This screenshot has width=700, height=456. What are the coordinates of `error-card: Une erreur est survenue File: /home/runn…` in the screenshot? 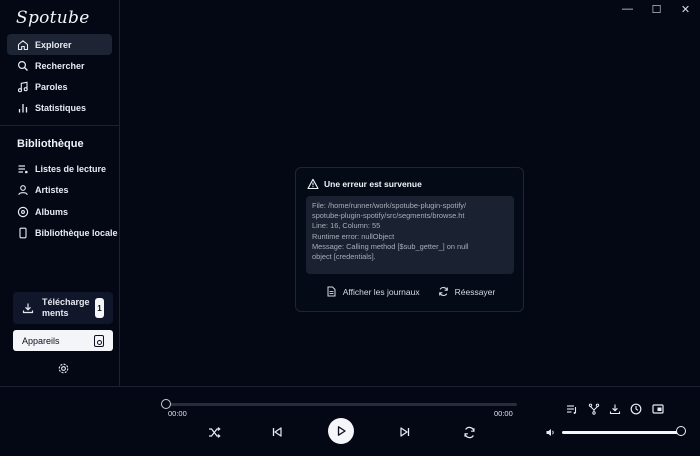 It's located at (409, 239).